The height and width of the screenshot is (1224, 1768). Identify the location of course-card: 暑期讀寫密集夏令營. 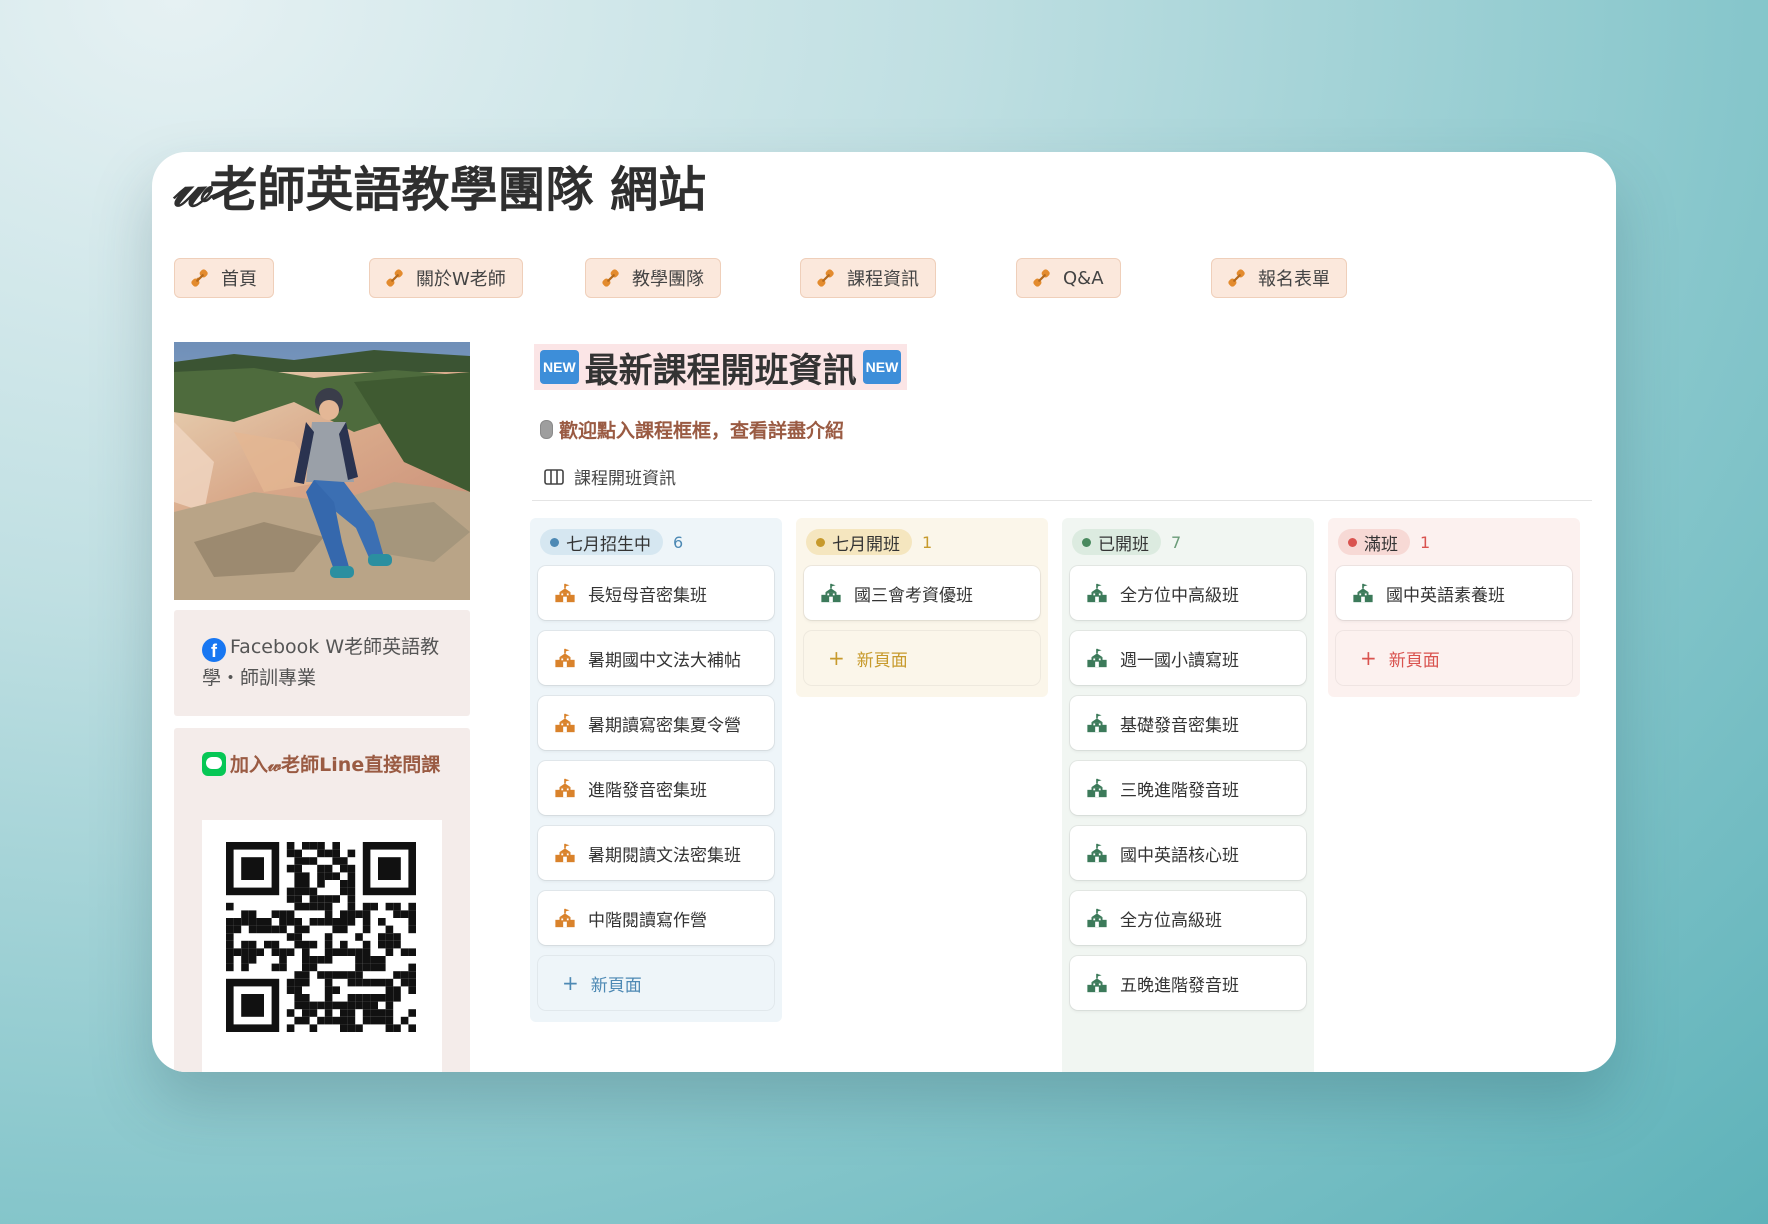
(656, 723).